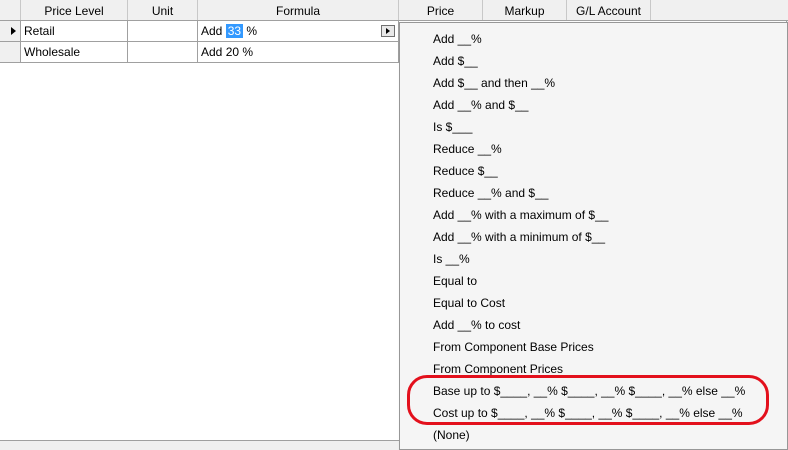  Describe the element at coordinates (74, 31) in the screenshot. I see `cell-price-level: Retail` at that location.